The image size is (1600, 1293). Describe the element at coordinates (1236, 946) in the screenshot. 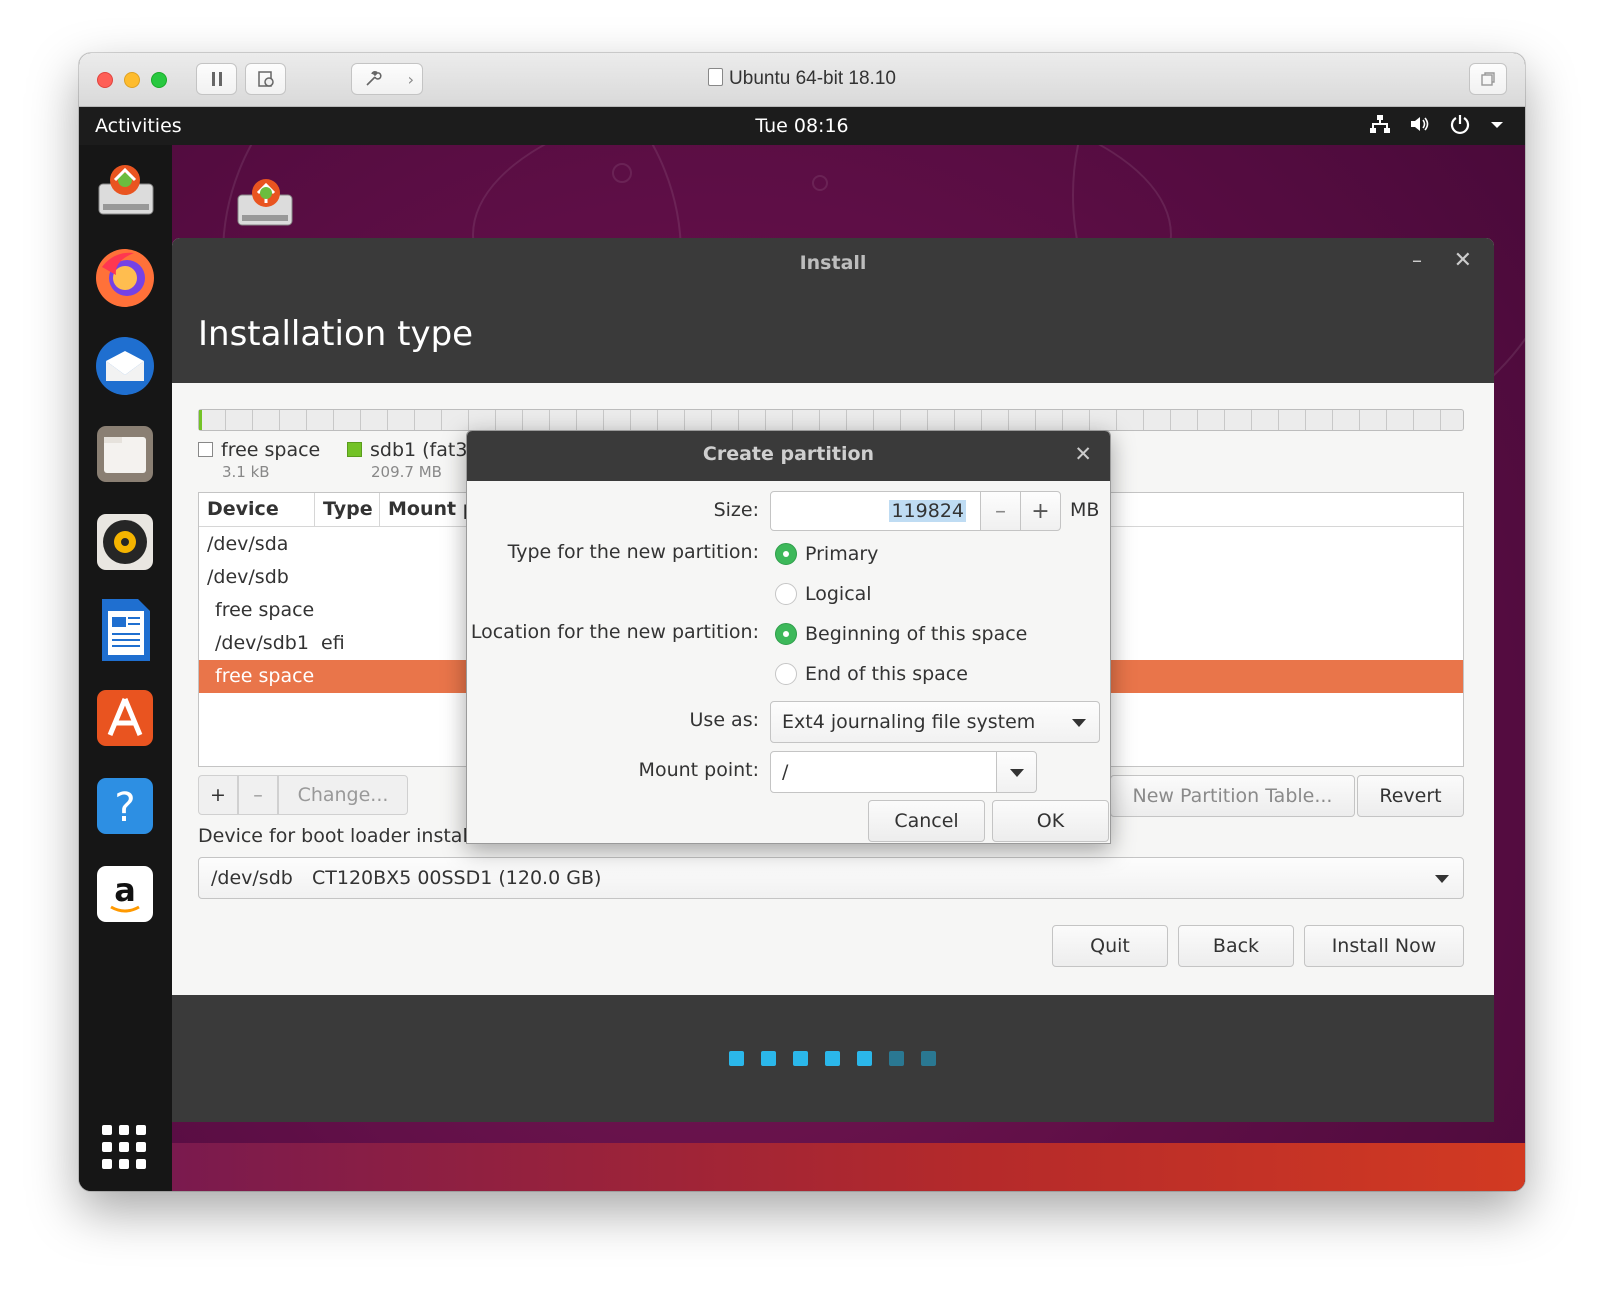

I see `back-button: Back` at that location.